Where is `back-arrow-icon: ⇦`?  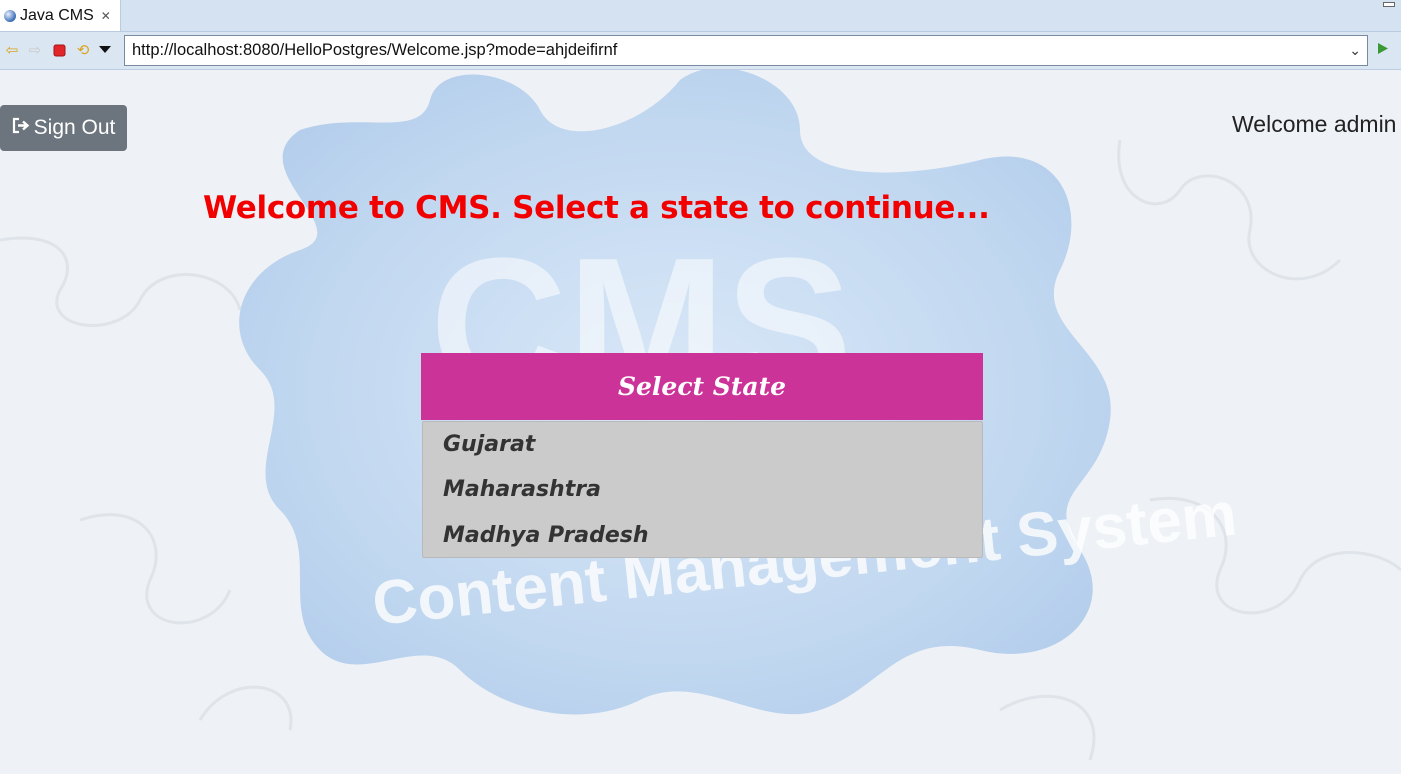
back-arrow-icon: ⇦ is located at coordinates (12, 50).